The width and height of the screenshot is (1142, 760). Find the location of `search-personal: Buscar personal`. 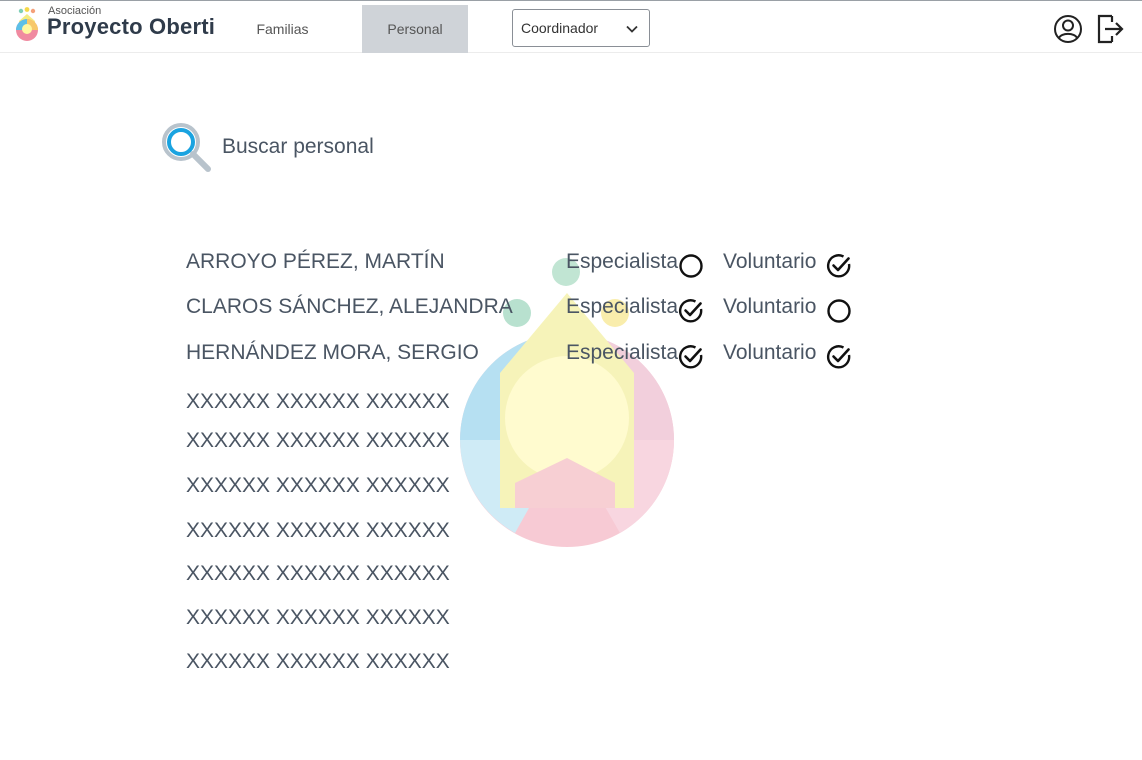

search-personal: Buscar personal is located at coordinates (290, 148).